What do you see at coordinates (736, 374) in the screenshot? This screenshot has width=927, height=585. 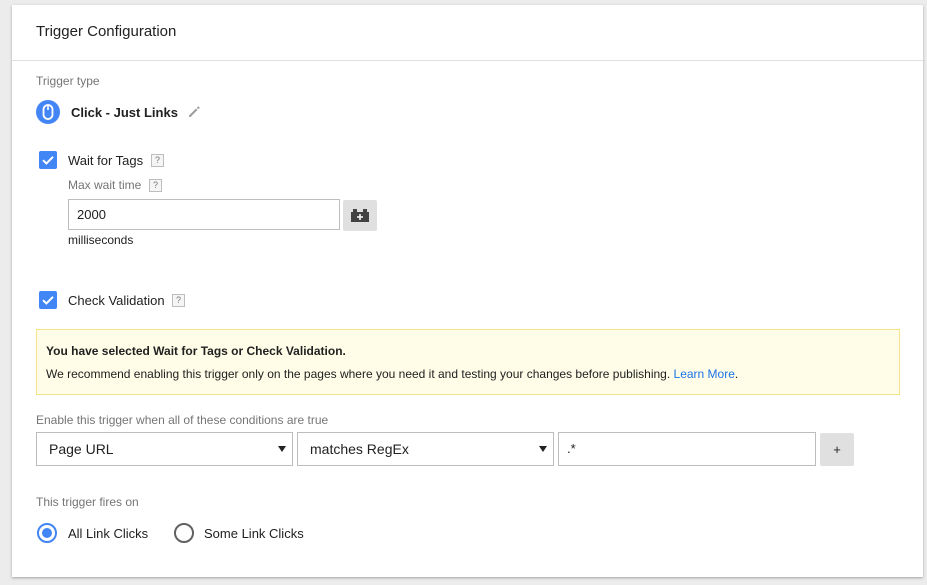 I see `notice-trailing: .` at bounding box center [736, 374].